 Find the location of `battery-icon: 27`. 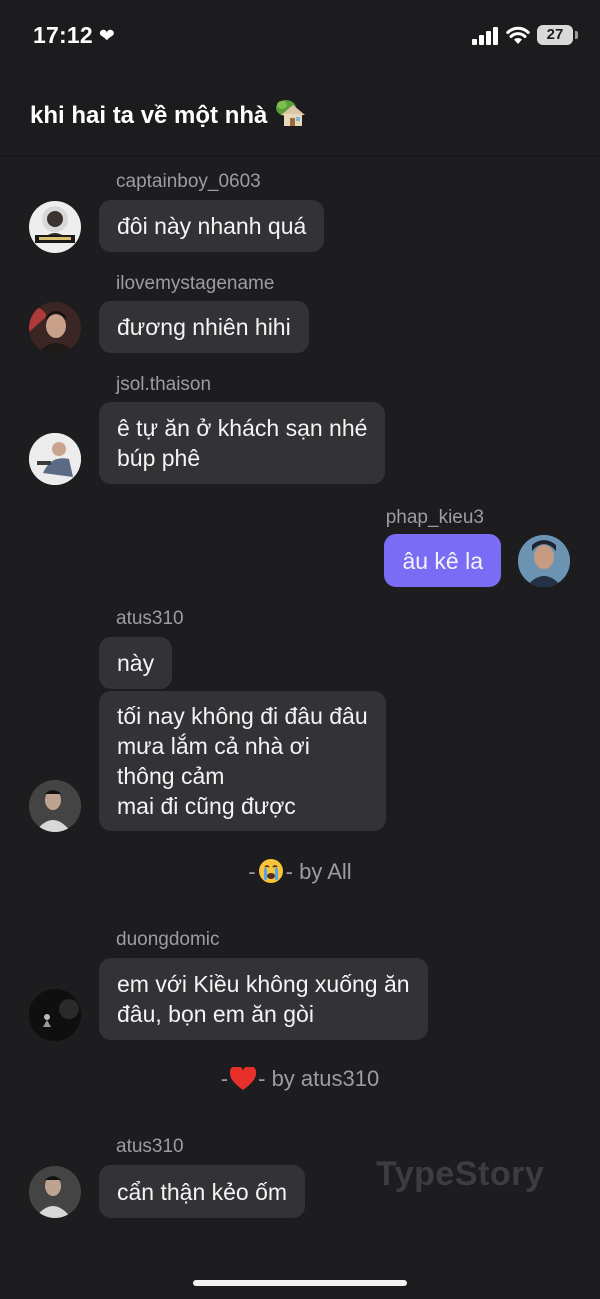

battery-icon: 27 is located at coordinates (557, 35).